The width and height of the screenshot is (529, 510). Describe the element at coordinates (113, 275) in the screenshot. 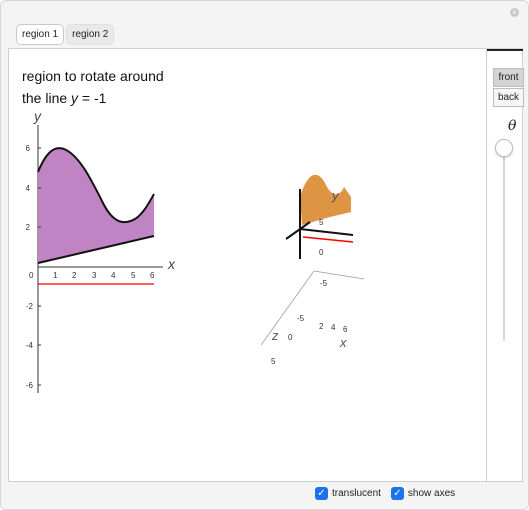

I see `x-tick-4: 4` at that location.